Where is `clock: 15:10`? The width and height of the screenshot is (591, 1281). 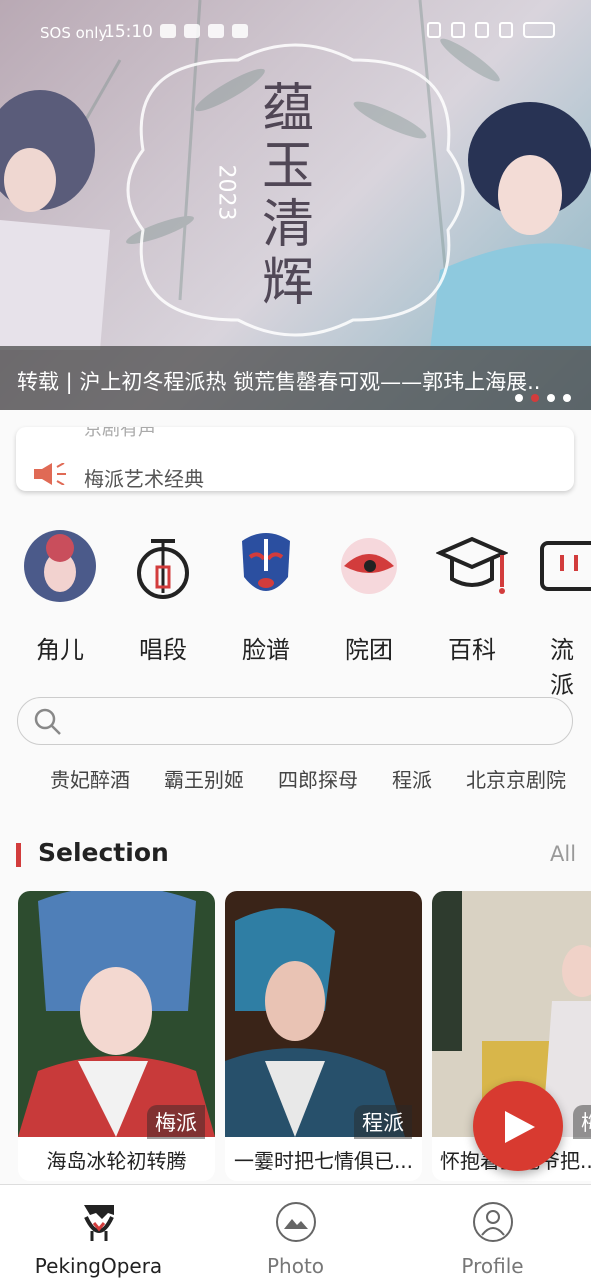 clock: 15:10 is located at coordinates (128, 32).